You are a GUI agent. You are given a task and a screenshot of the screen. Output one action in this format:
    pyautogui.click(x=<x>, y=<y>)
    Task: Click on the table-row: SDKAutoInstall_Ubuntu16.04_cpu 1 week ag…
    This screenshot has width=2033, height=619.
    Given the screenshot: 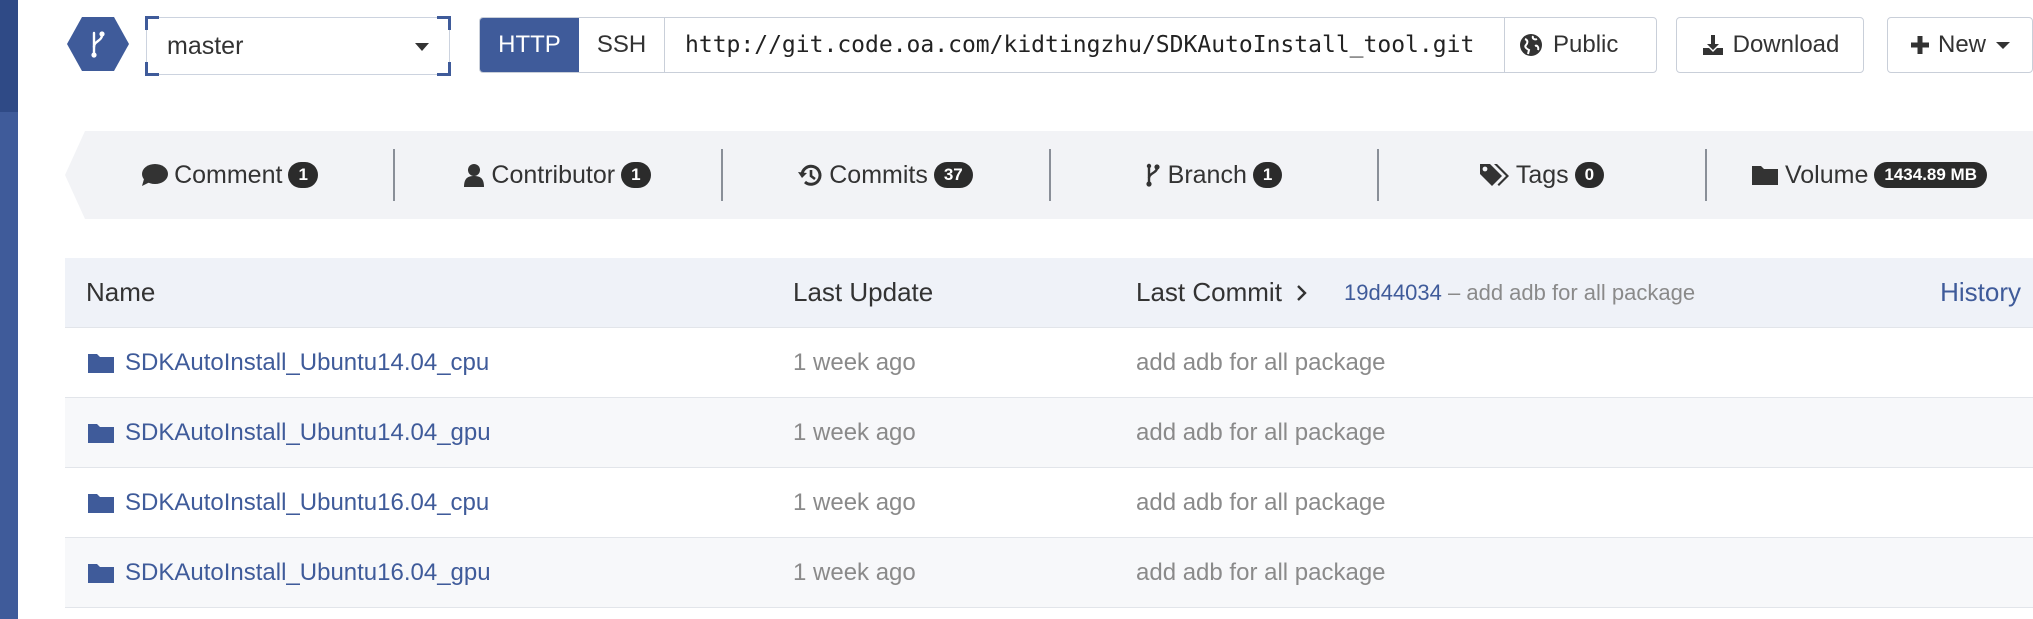 What is the action you would take?
    pyautogui.click(x=1049, y=503)
    